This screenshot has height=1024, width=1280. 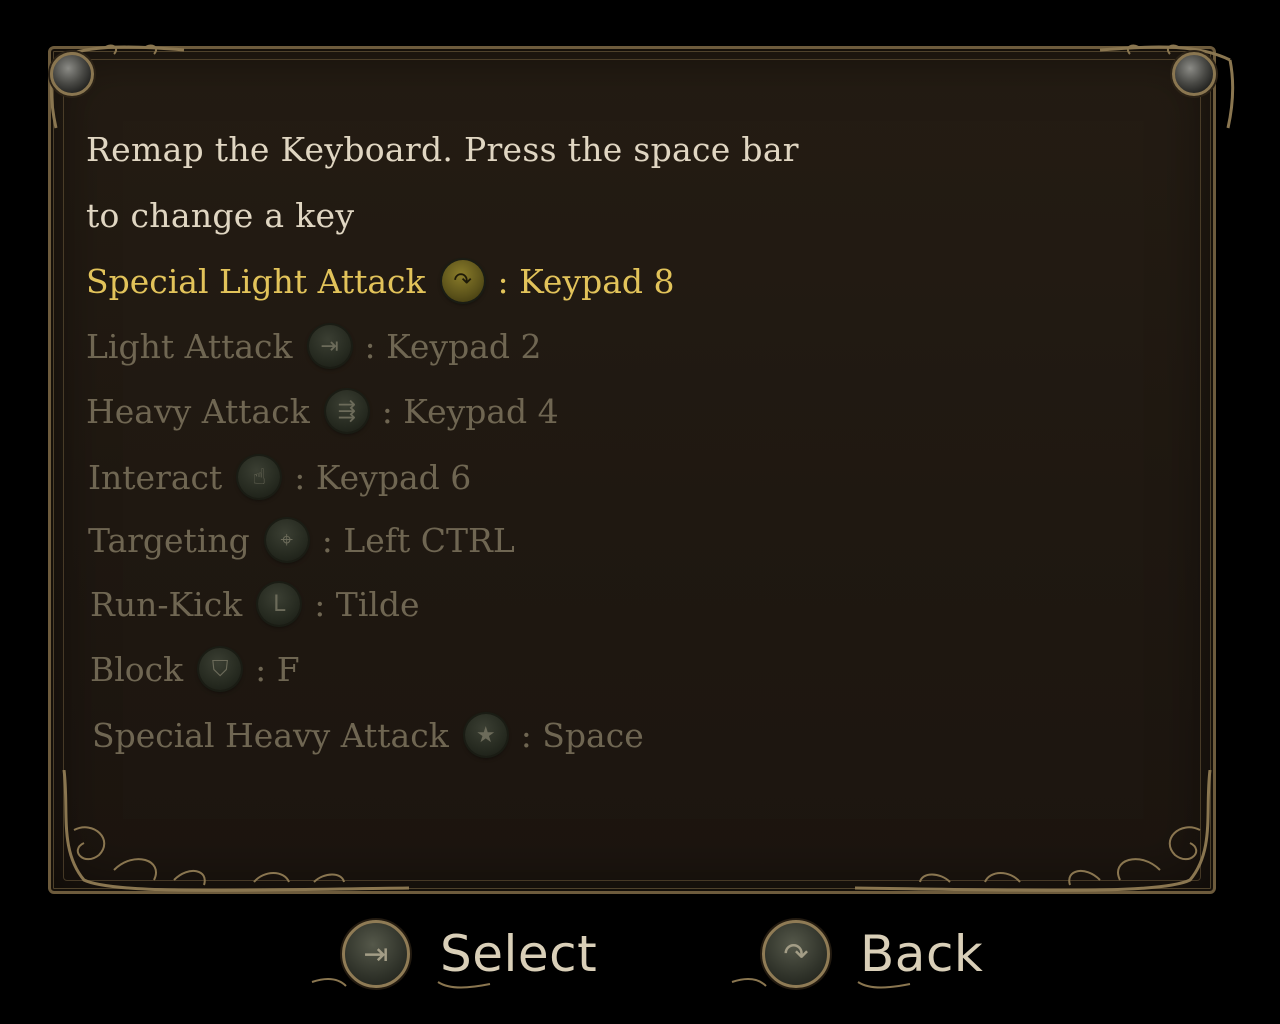 I want to click on binding-special-light-attack: Special Light Attack ↷ : Keypad 8, so click(x=380, y=281).